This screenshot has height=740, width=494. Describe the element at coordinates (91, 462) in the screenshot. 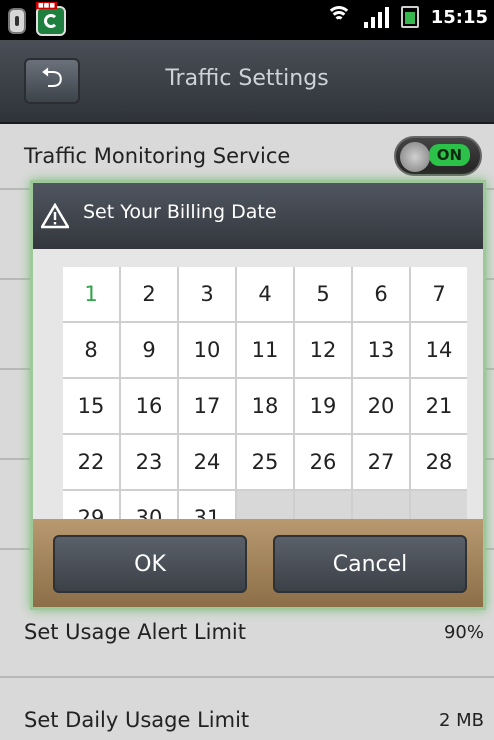

I see `day-cell-22: 22` at that location.